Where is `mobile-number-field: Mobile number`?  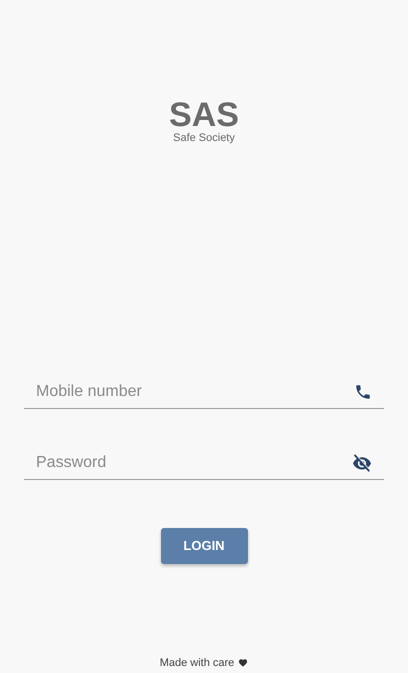 mobile-number-field: Mobile number is located at coordinates (195, 392).